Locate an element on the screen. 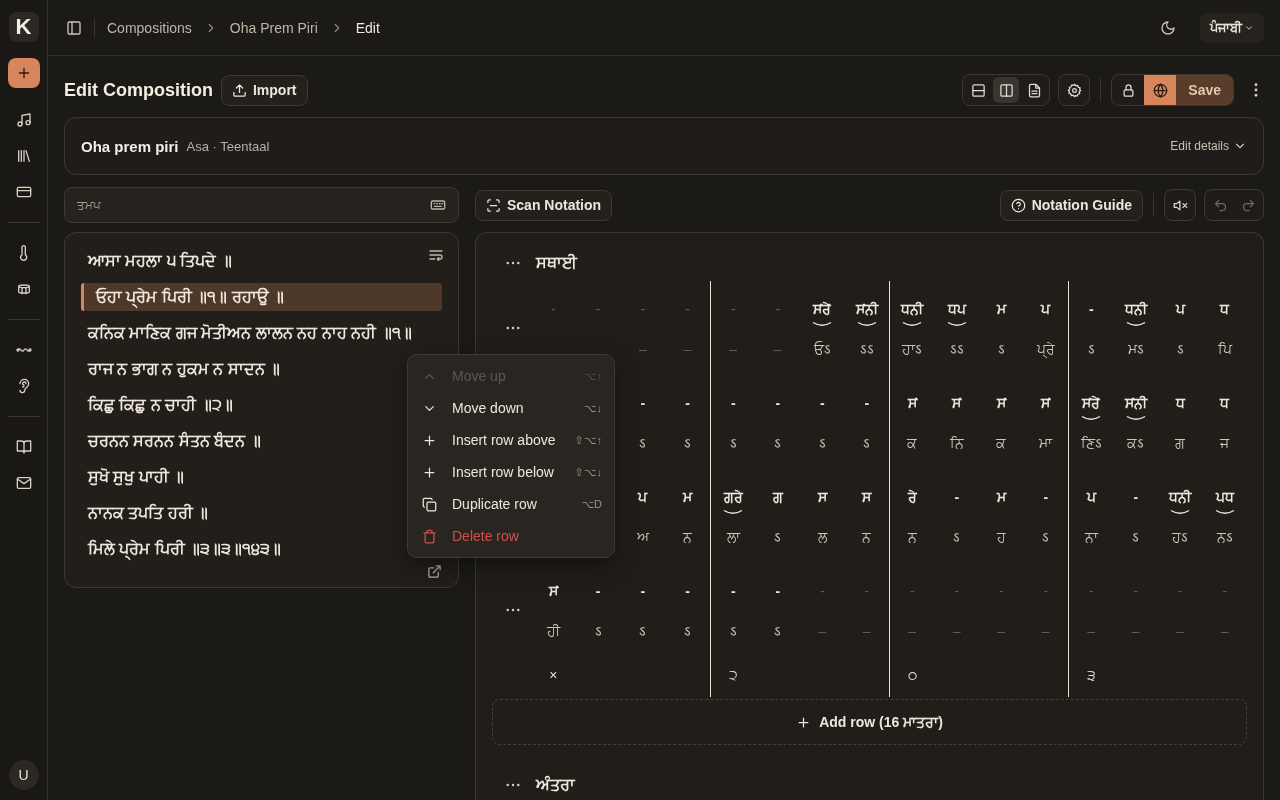  note: ਮ is located at coordinates (688, 497).